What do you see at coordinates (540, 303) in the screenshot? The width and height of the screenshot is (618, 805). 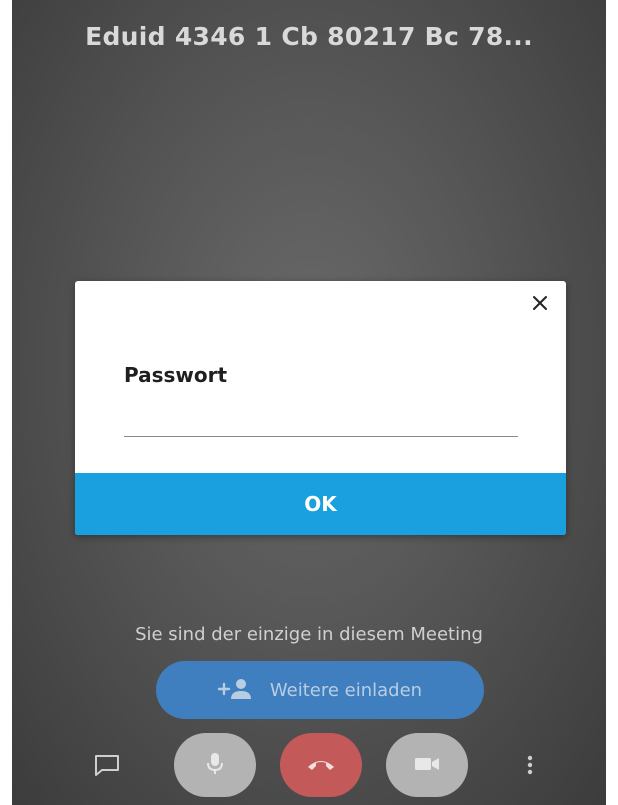 I see `close-icon` at bounding box center [540, 303].